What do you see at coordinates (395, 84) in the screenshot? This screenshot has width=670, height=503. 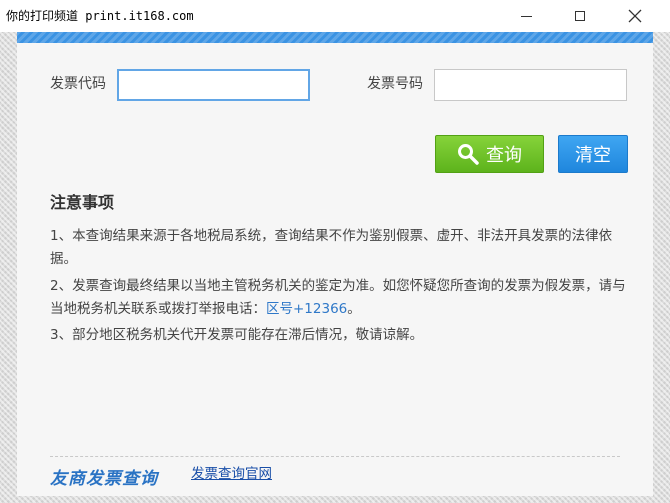 I see `invoice-number-label: 发票号码` at bounding box center [395, 84].